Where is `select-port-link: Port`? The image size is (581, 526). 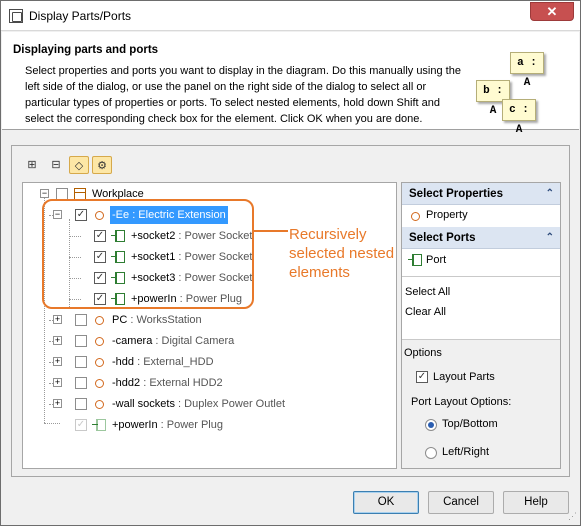 select-port-link: Port is located at coordinates (436, 260).